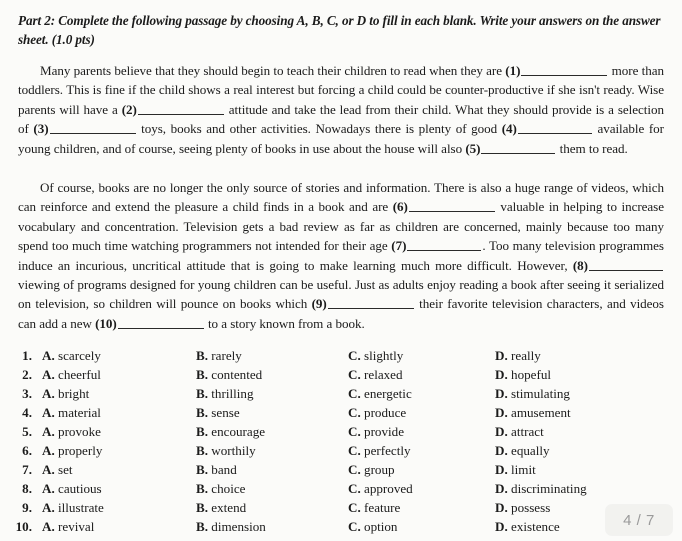 This screenshot has height=541, width=682. What do you see at coordinates (519, 431) in the screenshot?
I see `option-d-q5: D. attract` at bounding box center [519, 431].